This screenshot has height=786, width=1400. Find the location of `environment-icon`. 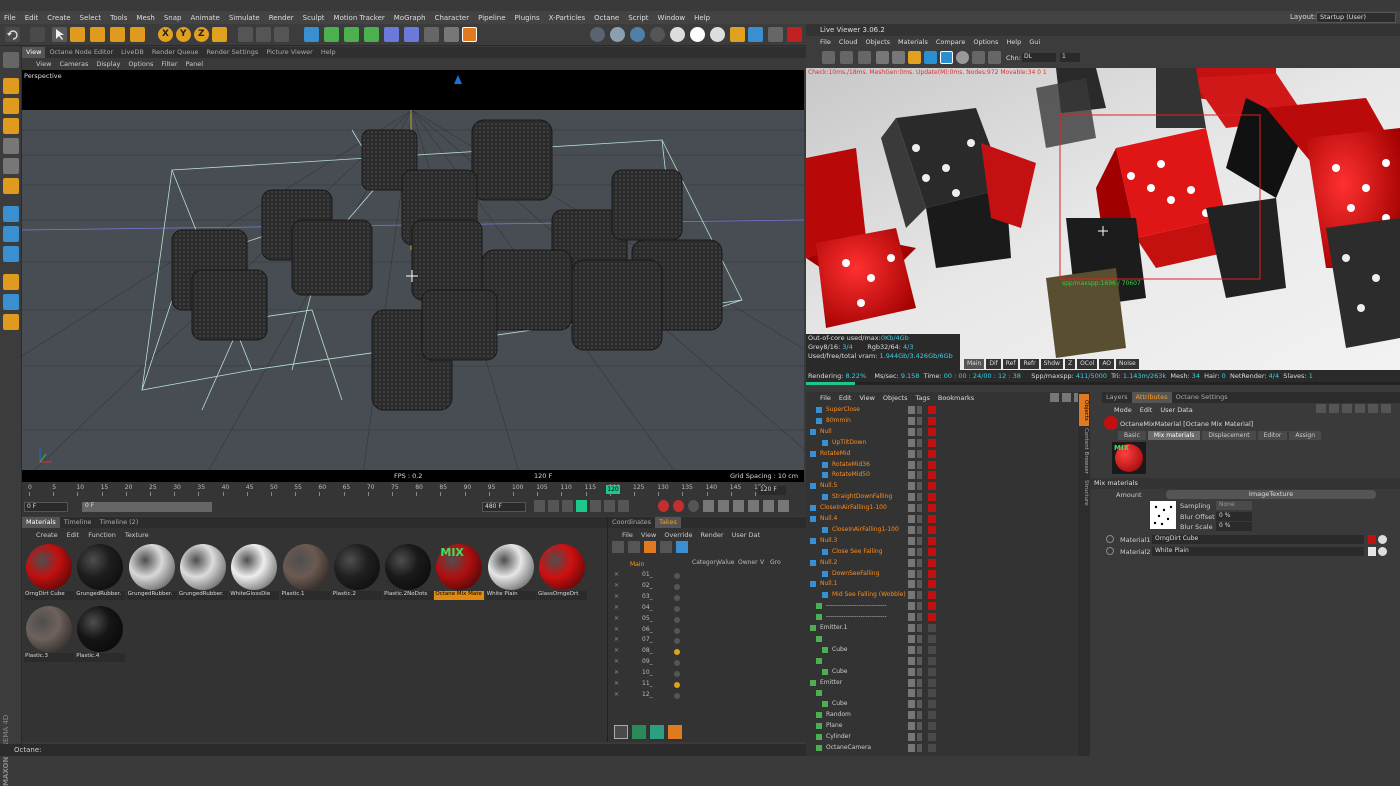

environment-icon is located at coordinates (411, 34).